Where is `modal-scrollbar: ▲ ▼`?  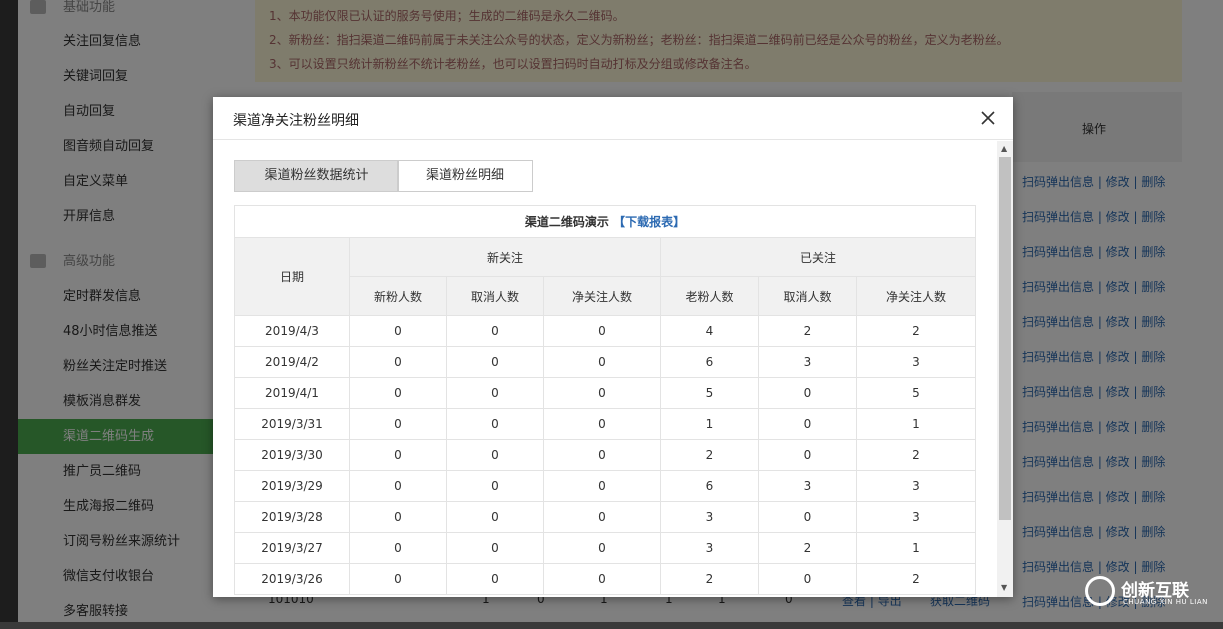 modal-scrollbar: ▲ ▼ is located at coordinates (1005, 369).